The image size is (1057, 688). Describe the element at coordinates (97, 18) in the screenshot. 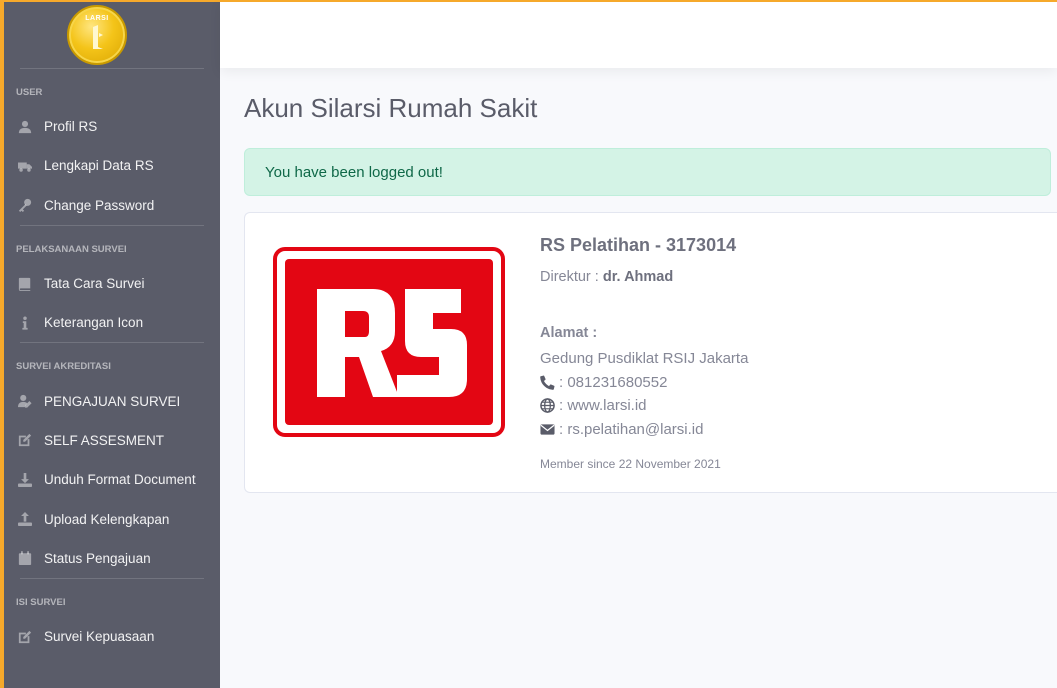

I see `logo-text: LARSI` at that location.